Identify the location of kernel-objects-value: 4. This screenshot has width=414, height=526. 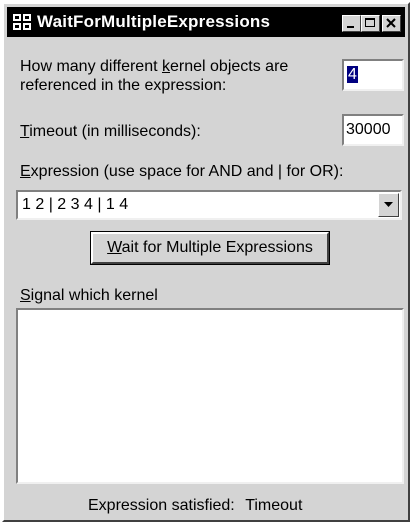
(352, 74).